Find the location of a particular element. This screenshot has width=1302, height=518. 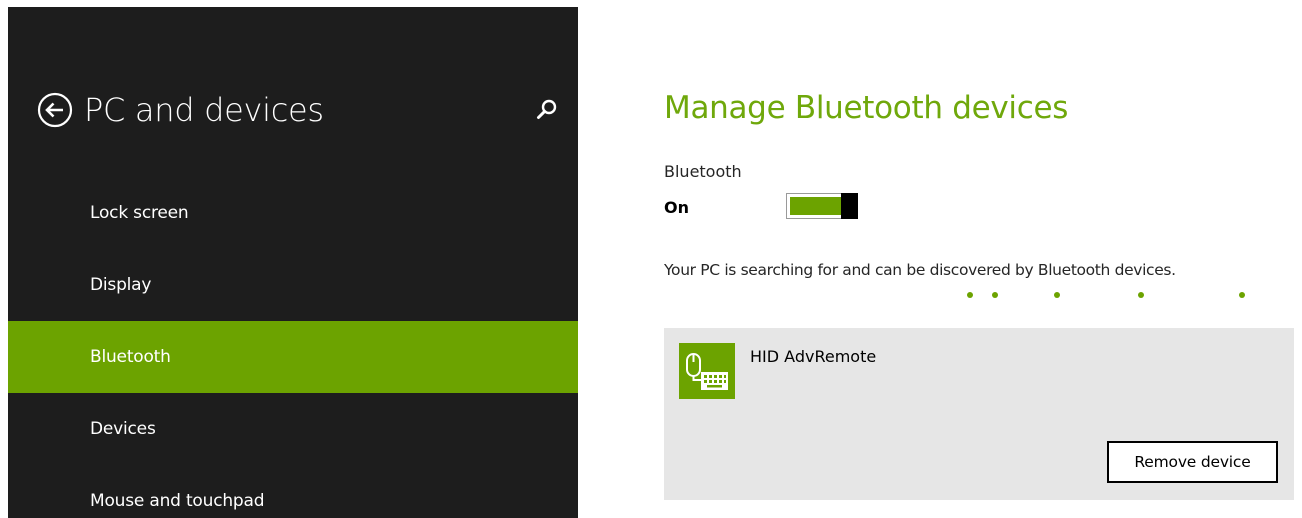

pane-title: PC and devices is located at coordinates (204, 110).